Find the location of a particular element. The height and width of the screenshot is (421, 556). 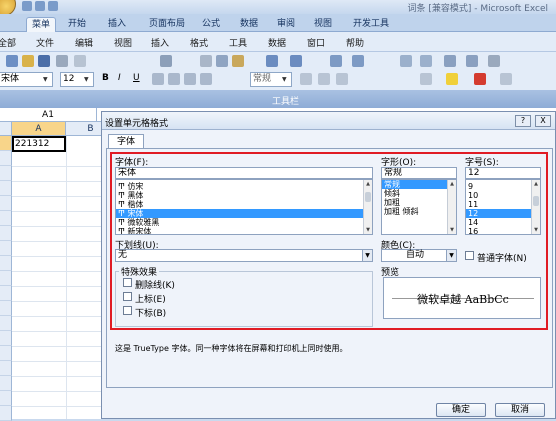

size-list-item: 9 is located at coordinates (503, 186).